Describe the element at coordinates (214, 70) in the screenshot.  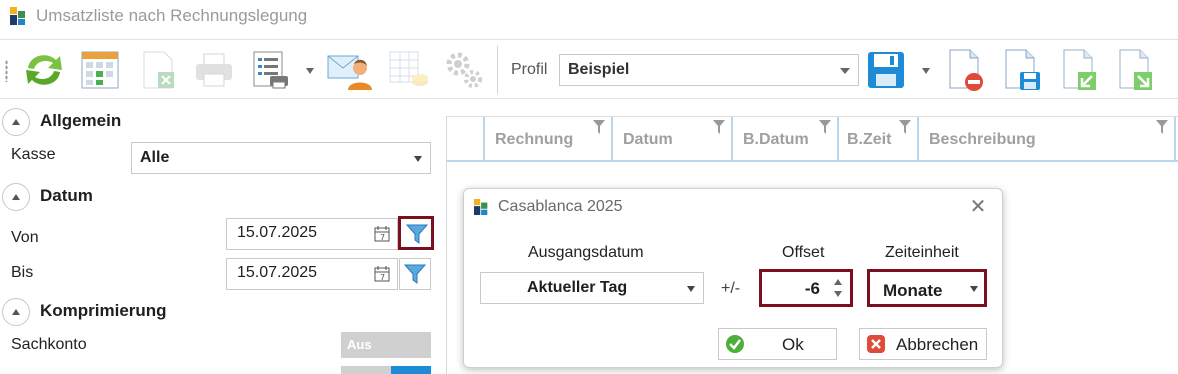
I see `print-button` at that location.